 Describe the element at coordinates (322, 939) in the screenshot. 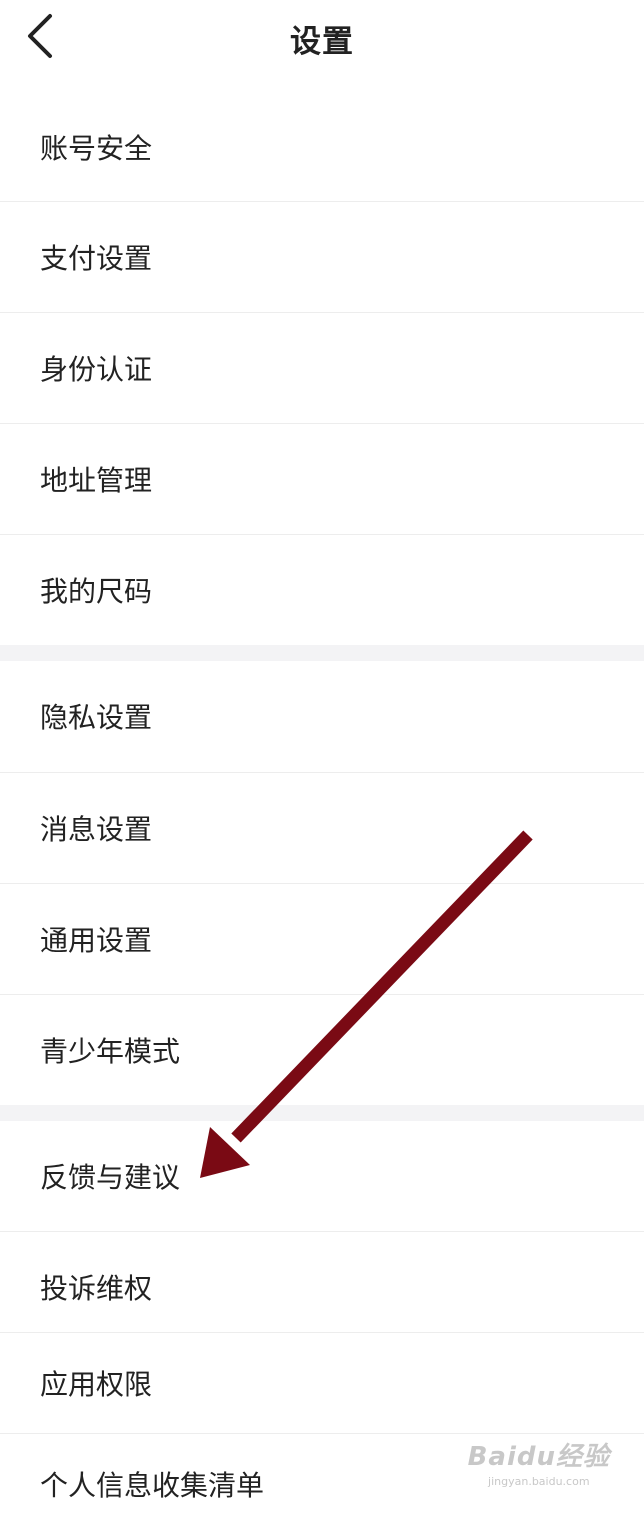

I see `settings-item-general: 通用设置` at that location.